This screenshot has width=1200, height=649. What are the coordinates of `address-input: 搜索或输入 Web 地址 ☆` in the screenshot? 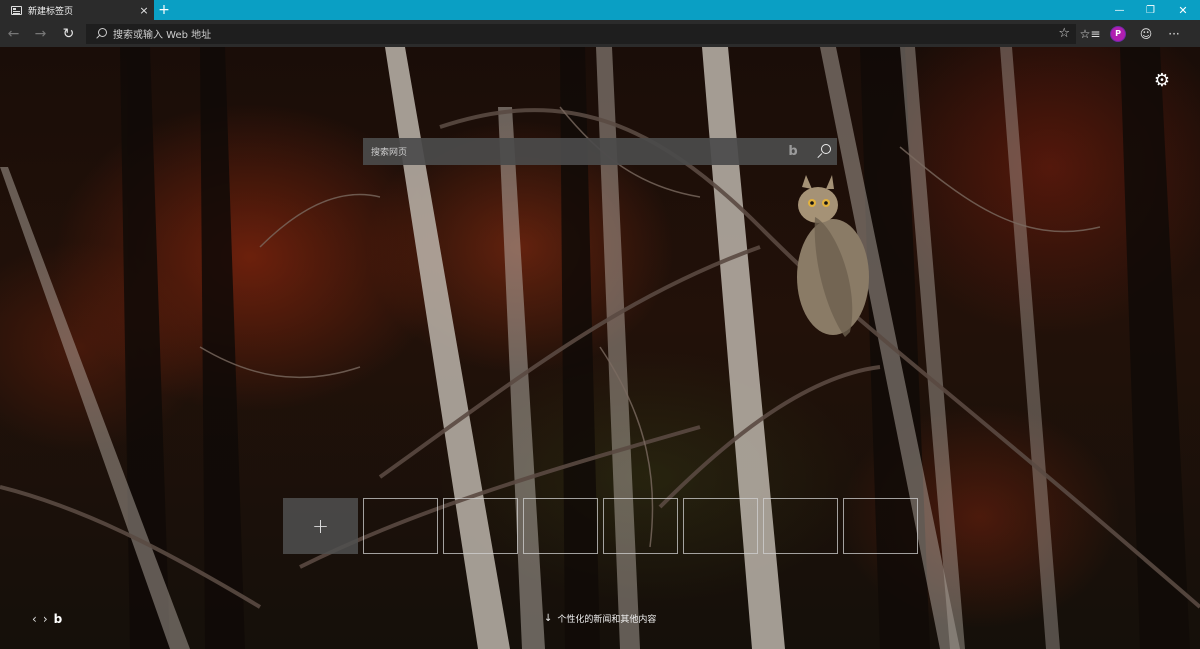 It's located at (581, 33).